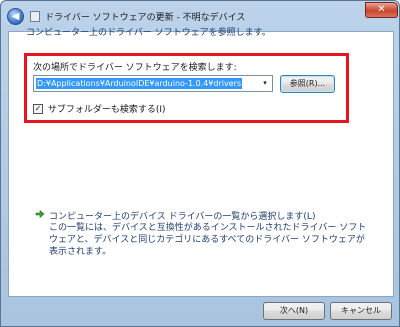 Image resolution: width=400 pixels, height=327 pixels. I want to click on window-title: ドライバー ソフトウェアの更新 - 不明なデバイス, so click(145, 18).